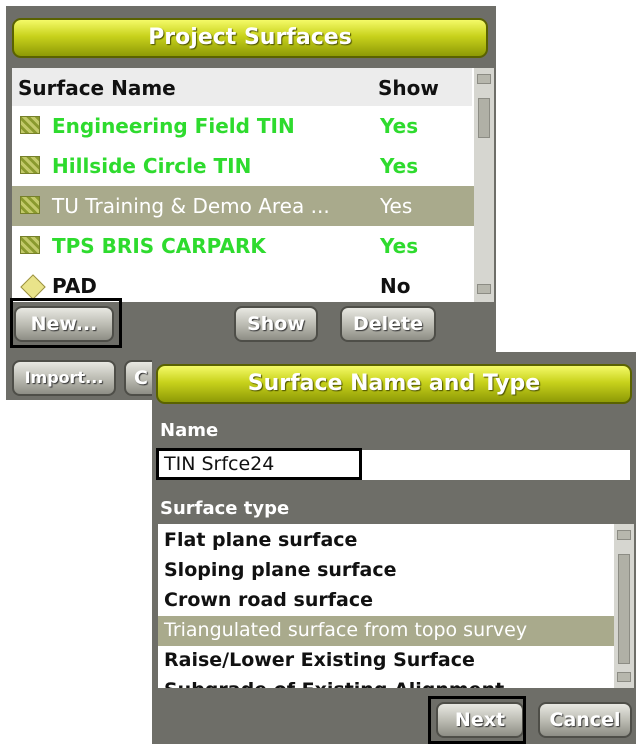 This screenshot has width=636, height=744. What do you see at coordinates (477, 720) in the screenshot?
I see `next-button-highlight` at bounding box center [477, 720].